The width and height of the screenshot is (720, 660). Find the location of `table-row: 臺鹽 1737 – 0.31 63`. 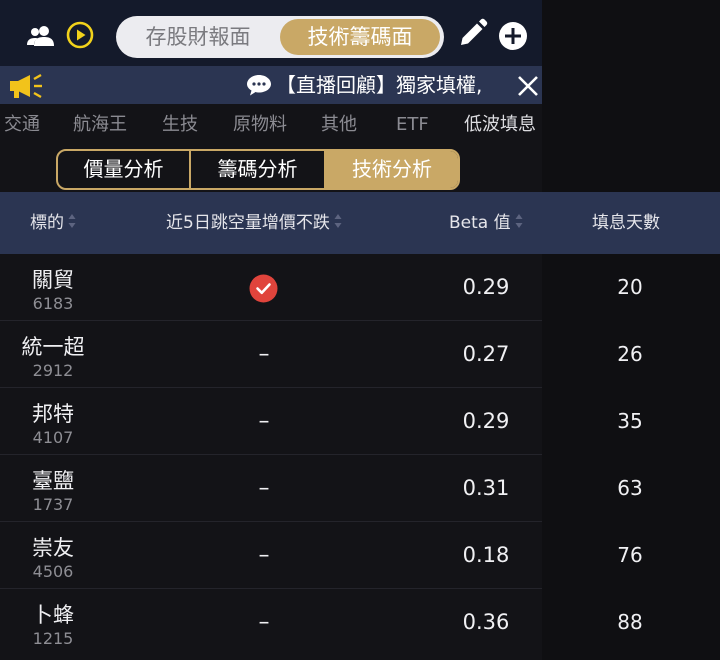

table-row: 臺鹽 1737 – 0.31 63 is located at coordinates (360, 488).